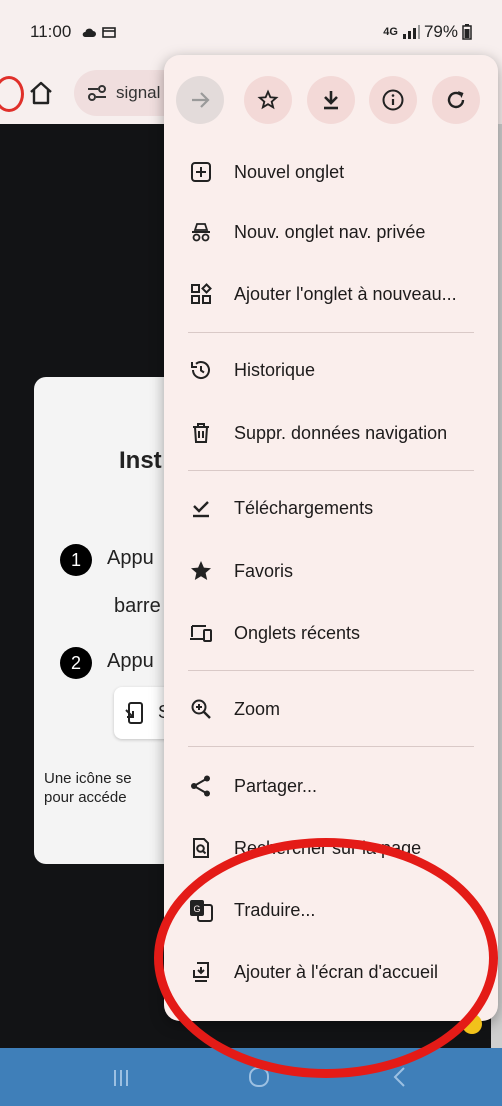  Describe the element at coordinates (89, 32) in the screenshot. I see `cloud-icon` at that location.